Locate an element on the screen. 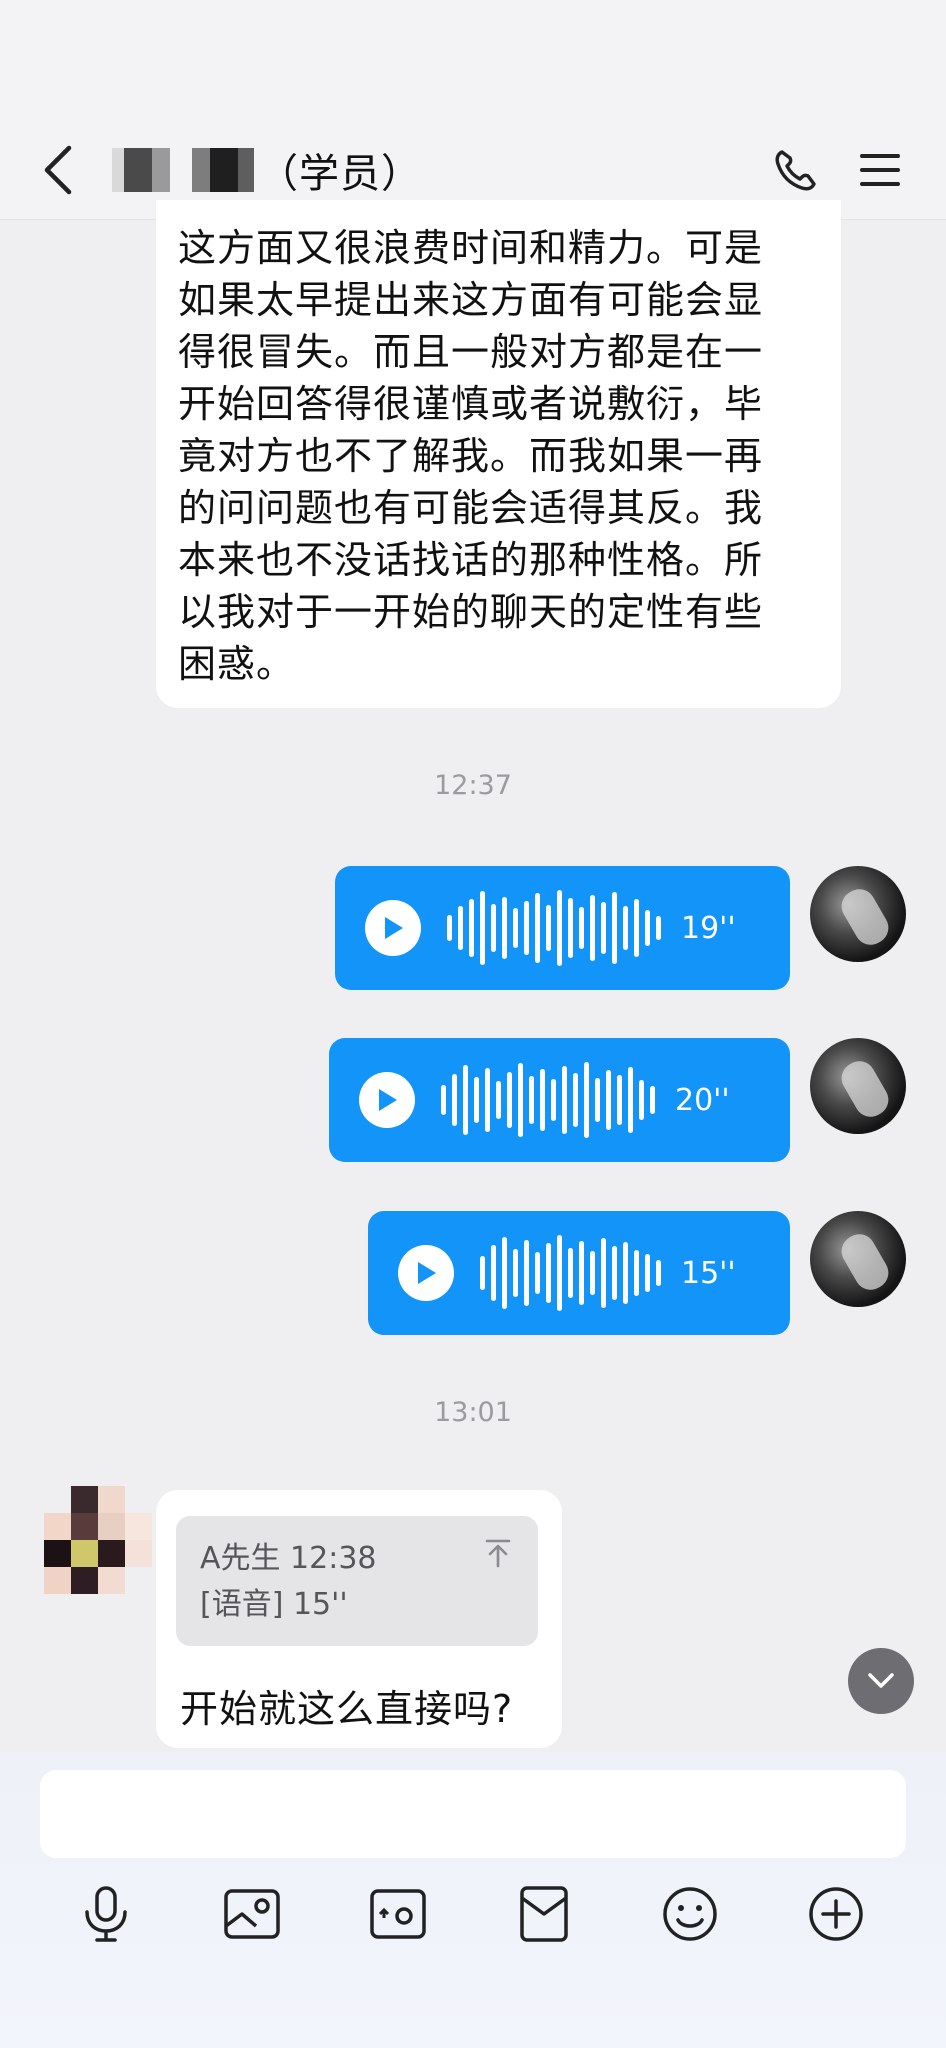 The height and width of the screenshot is (2048, 946). menu-button is located at coordinates (880, 170).